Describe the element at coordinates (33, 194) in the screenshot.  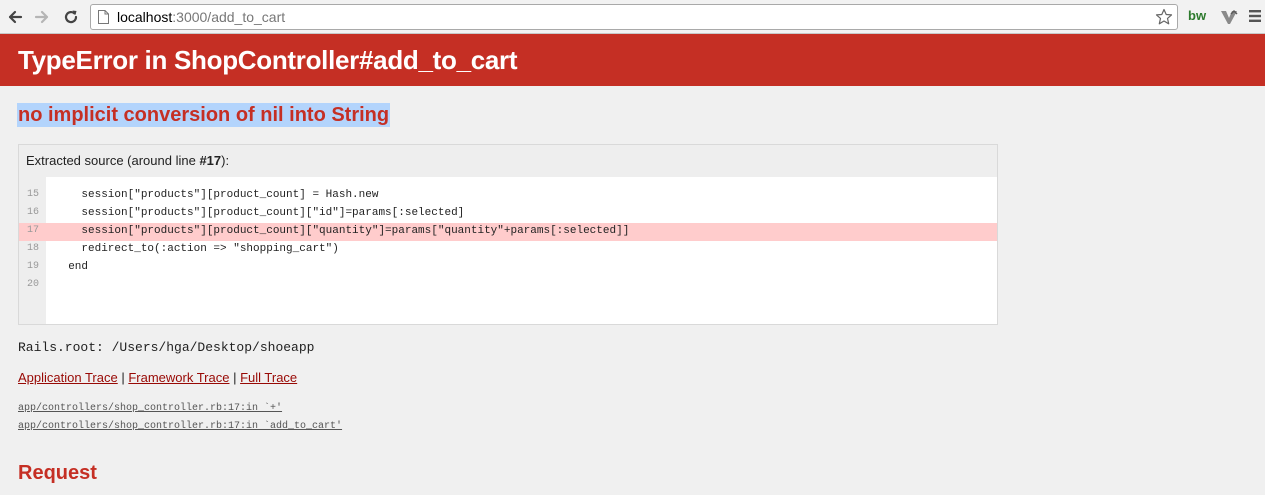
I see `line-number: 15` at that location.